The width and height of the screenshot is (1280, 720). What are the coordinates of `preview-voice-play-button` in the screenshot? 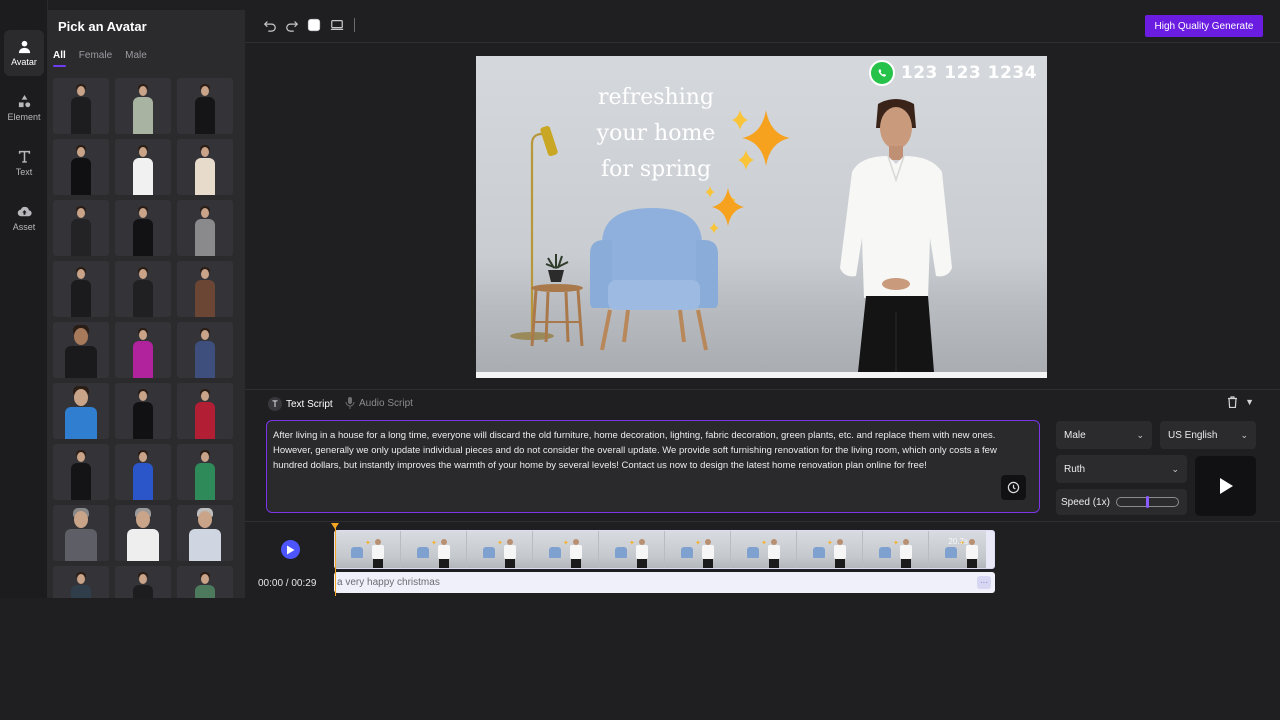 It's located at (1225, 486).